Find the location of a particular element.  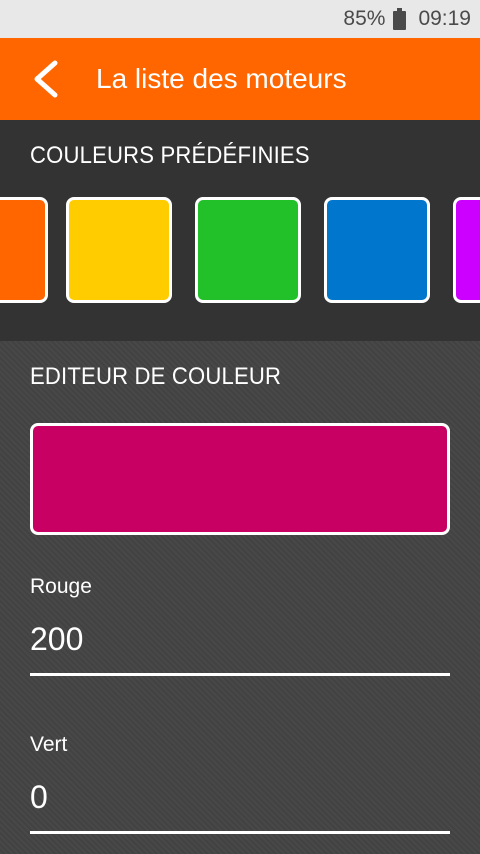

app-bar: La liste des moteurs is located at coordinates (240, 79).